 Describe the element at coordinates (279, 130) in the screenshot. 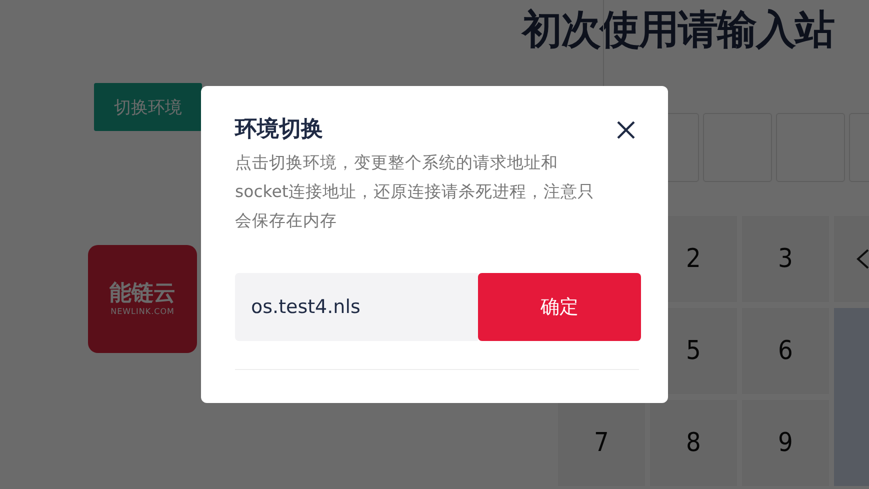

I see `dialog-title: 环境切换` at that location.